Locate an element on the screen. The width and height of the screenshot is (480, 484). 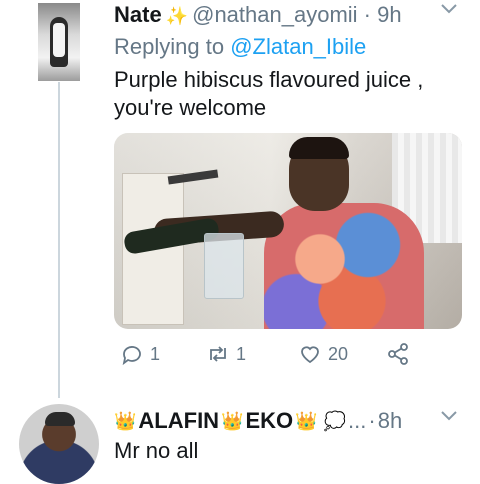
timestamp: 9h is located at coordinates (389, 14).